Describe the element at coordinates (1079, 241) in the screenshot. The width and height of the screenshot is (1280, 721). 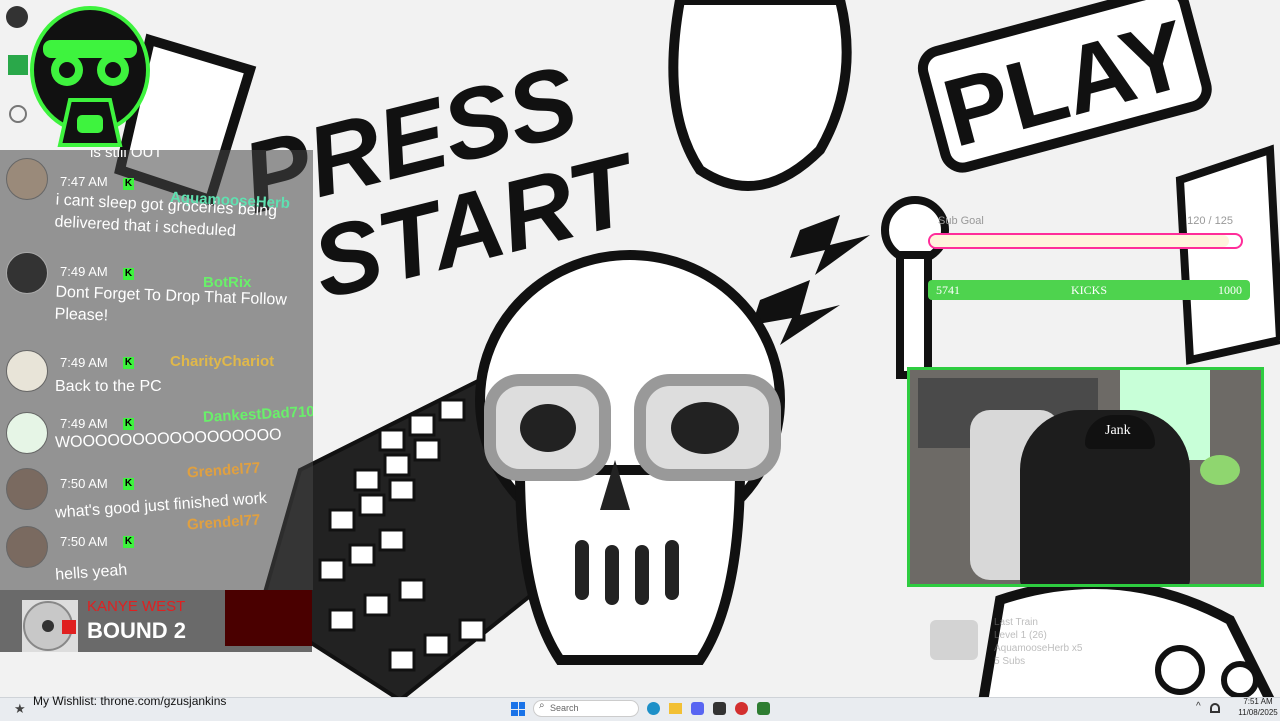
I see `sub-goal-fill` at that location.